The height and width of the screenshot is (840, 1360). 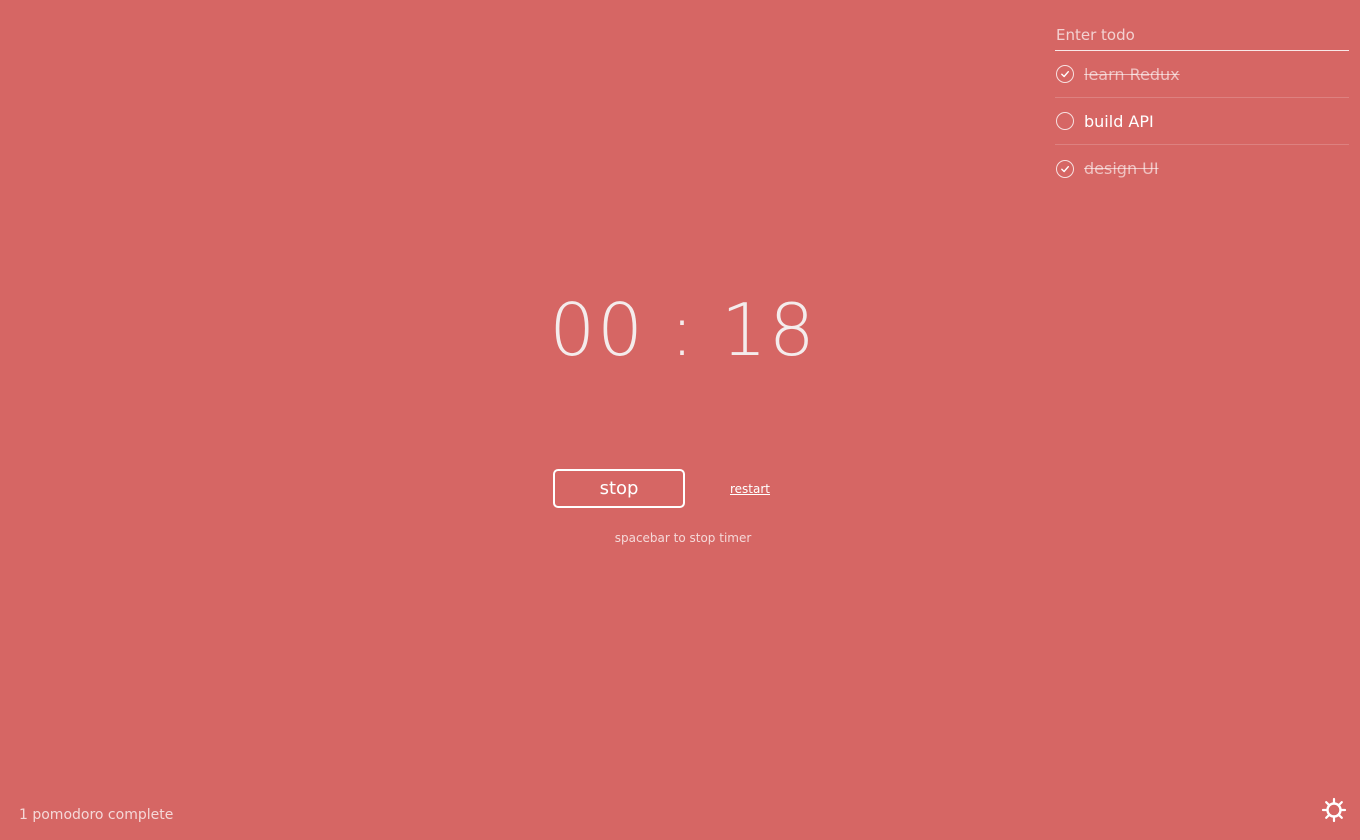 What do you see at coordinates (1065, 121) in the screenshot?
I see `unchecked-circle-icon` at bounding box center [1065, 121].